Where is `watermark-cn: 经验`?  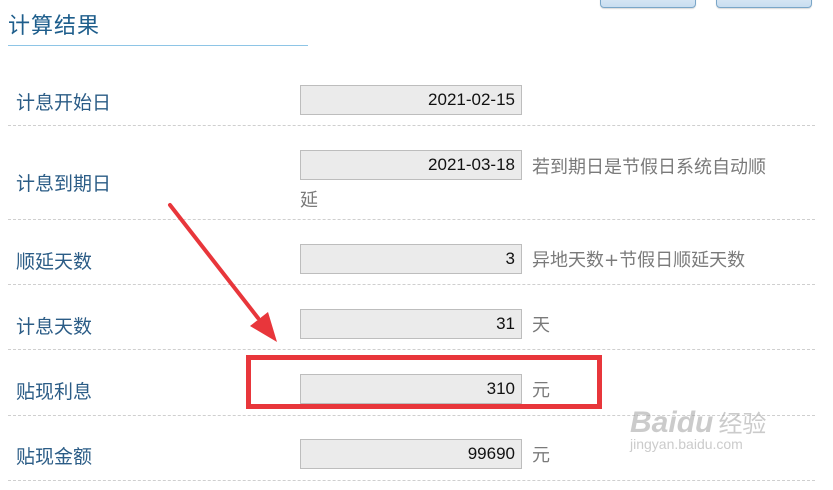 watermark-cn: 经验 is located at coordinates (742, 424).